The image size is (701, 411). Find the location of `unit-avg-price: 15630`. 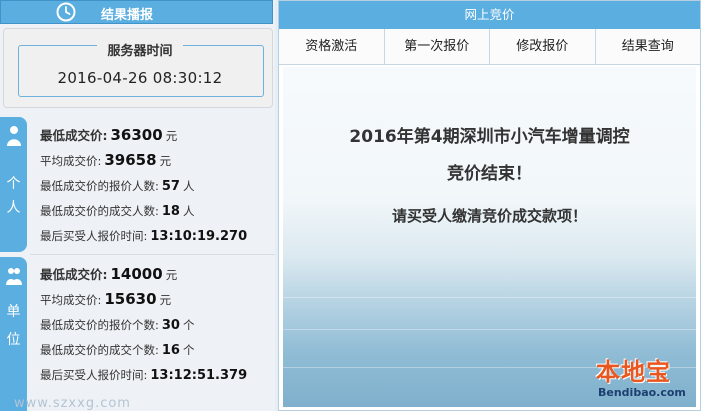

unit-avg-price: 15630 is located at coordinates (130, 299).